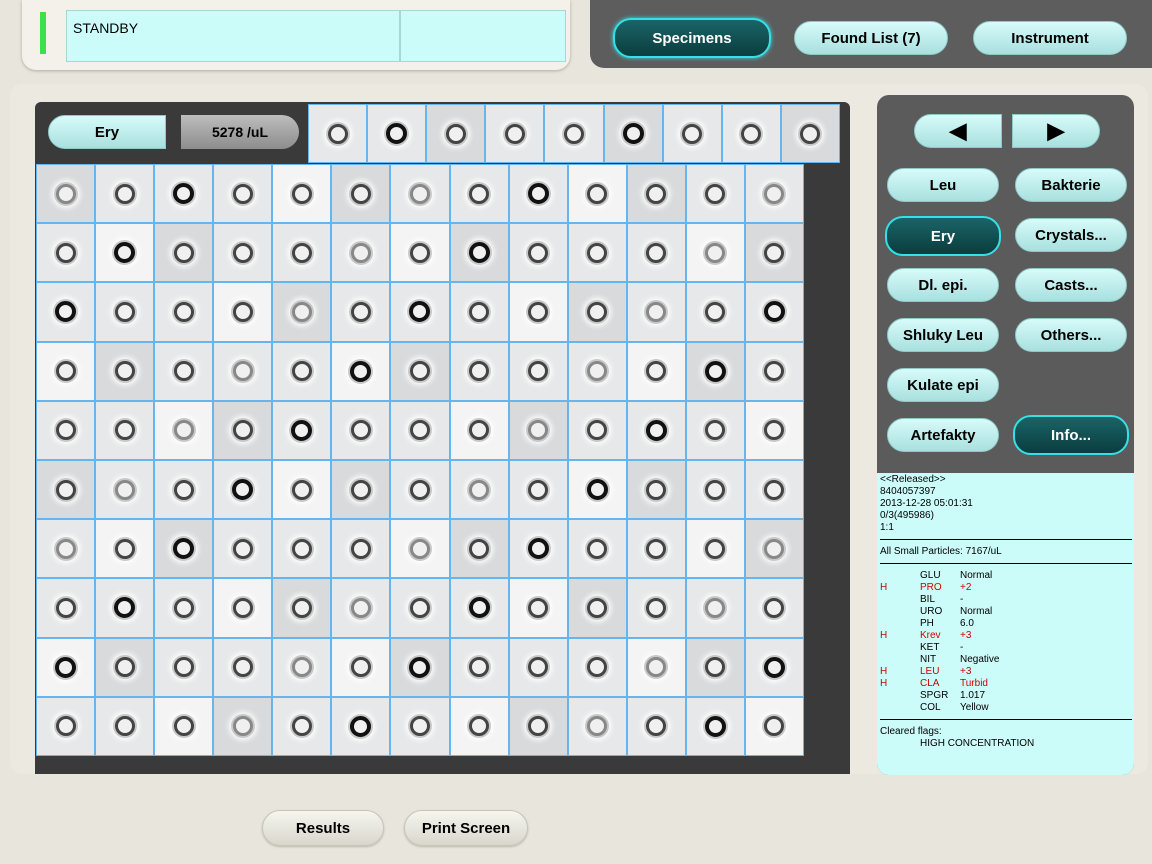 The height and width of the screenshot is (864, 1152). What do you see at coordinates (943, 335) in the screenshot?
I see `category-shluky-leu-button: Shluky Leu` at bounding box center [943, 335].